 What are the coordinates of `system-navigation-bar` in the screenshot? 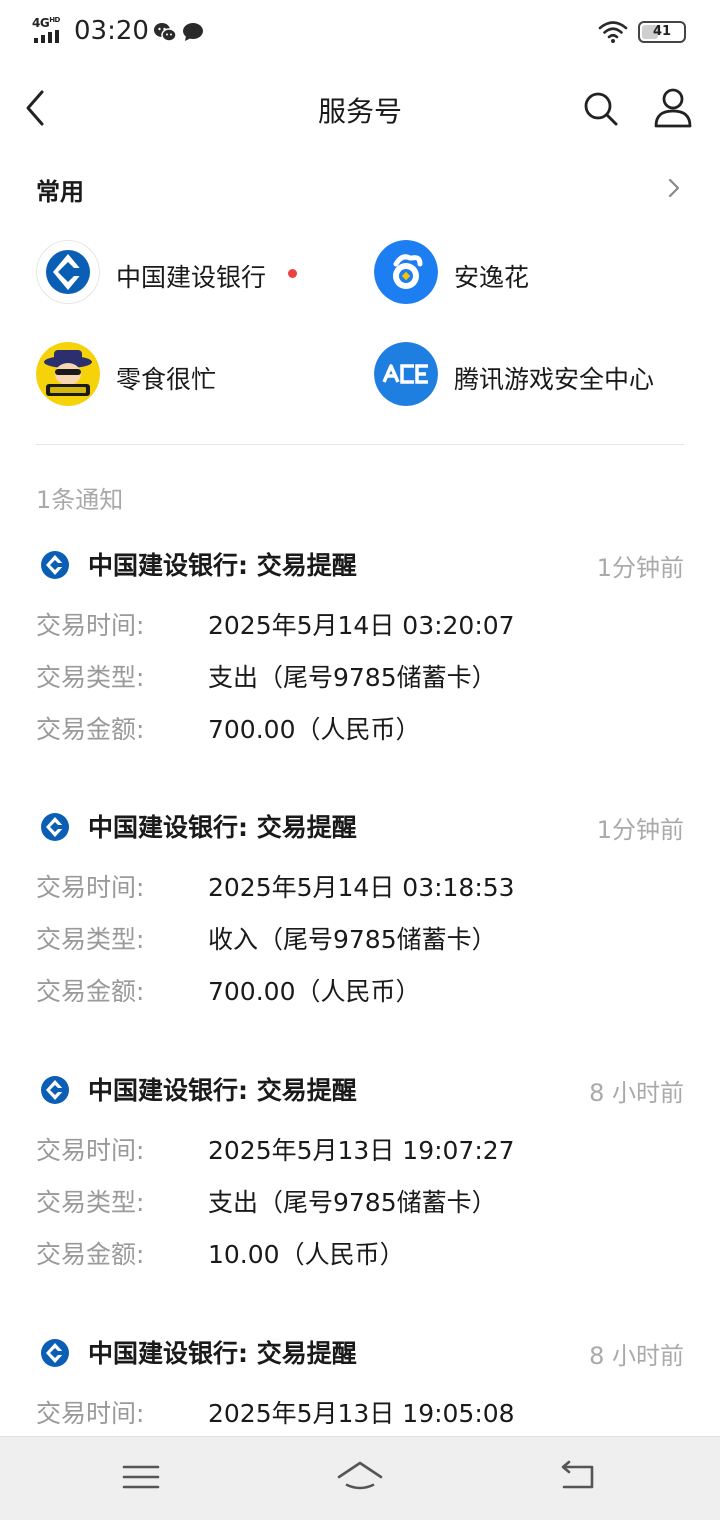 It's located at (360, 1478).